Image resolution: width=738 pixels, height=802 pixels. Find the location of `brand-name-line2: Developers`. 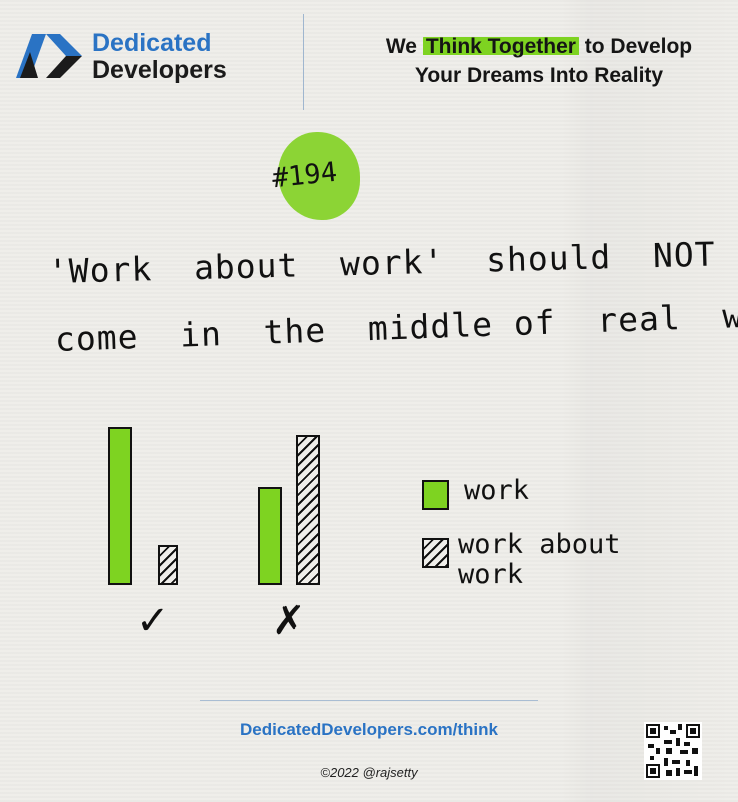

brand-name-line2: Developers is located at coordinates (159, 70).